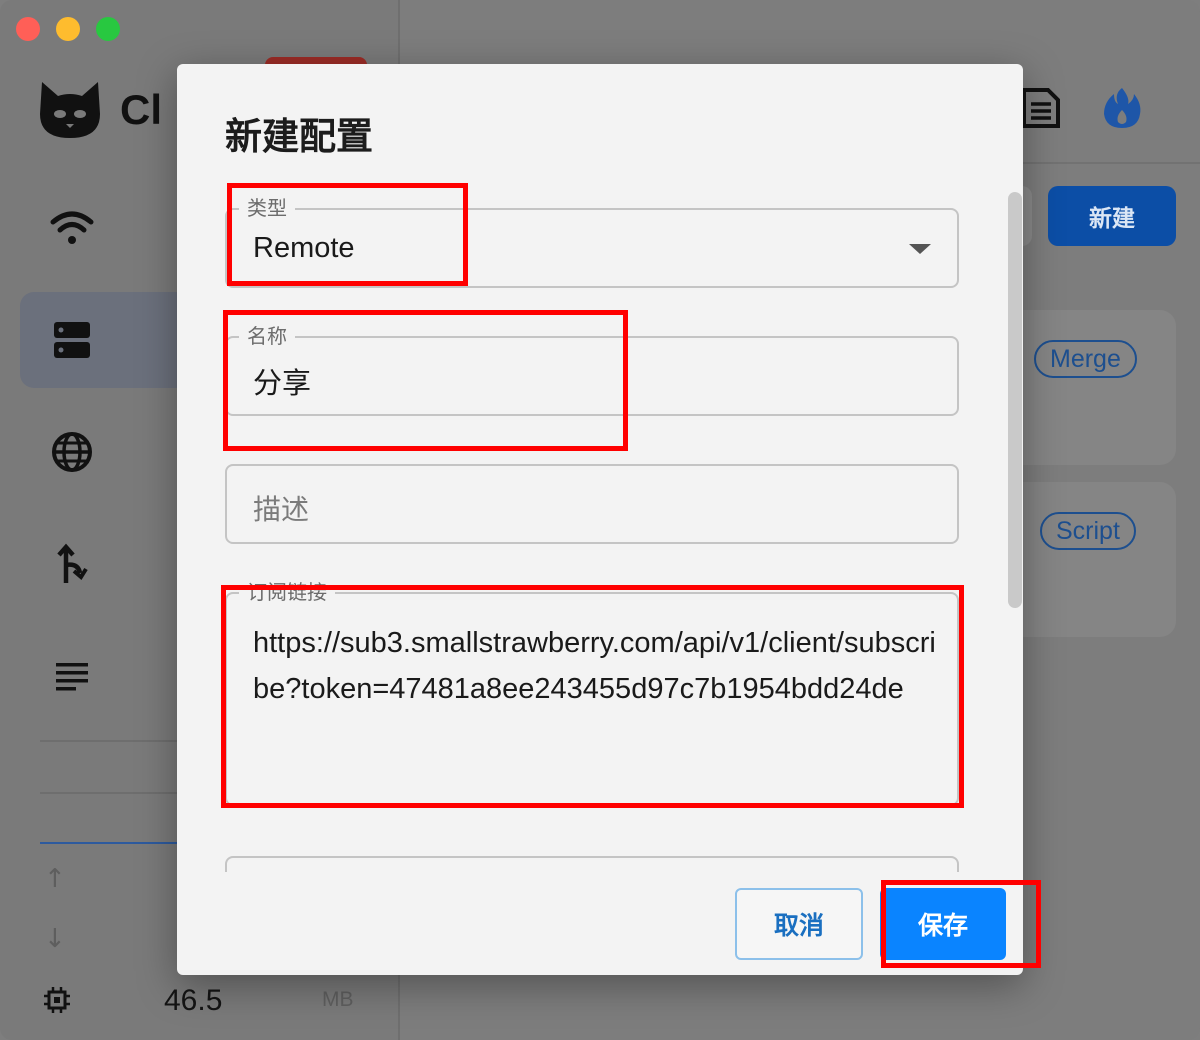 The image size is (1200, 1040). Describe the element at coordinates (1085, 359) in the screenshot. I see `merge-chip: Merge` at that location.